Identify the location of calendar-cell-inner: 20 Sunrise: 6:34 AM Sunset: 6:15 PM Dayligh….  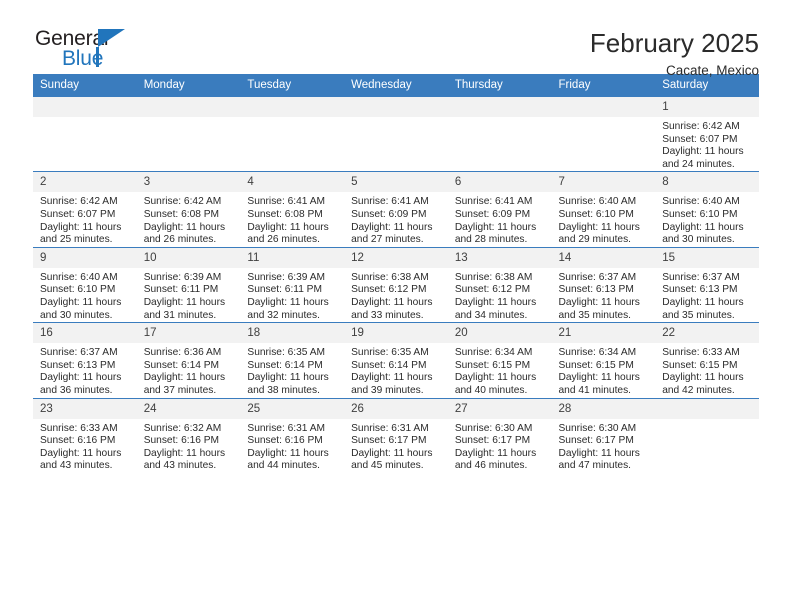
(499, 360).